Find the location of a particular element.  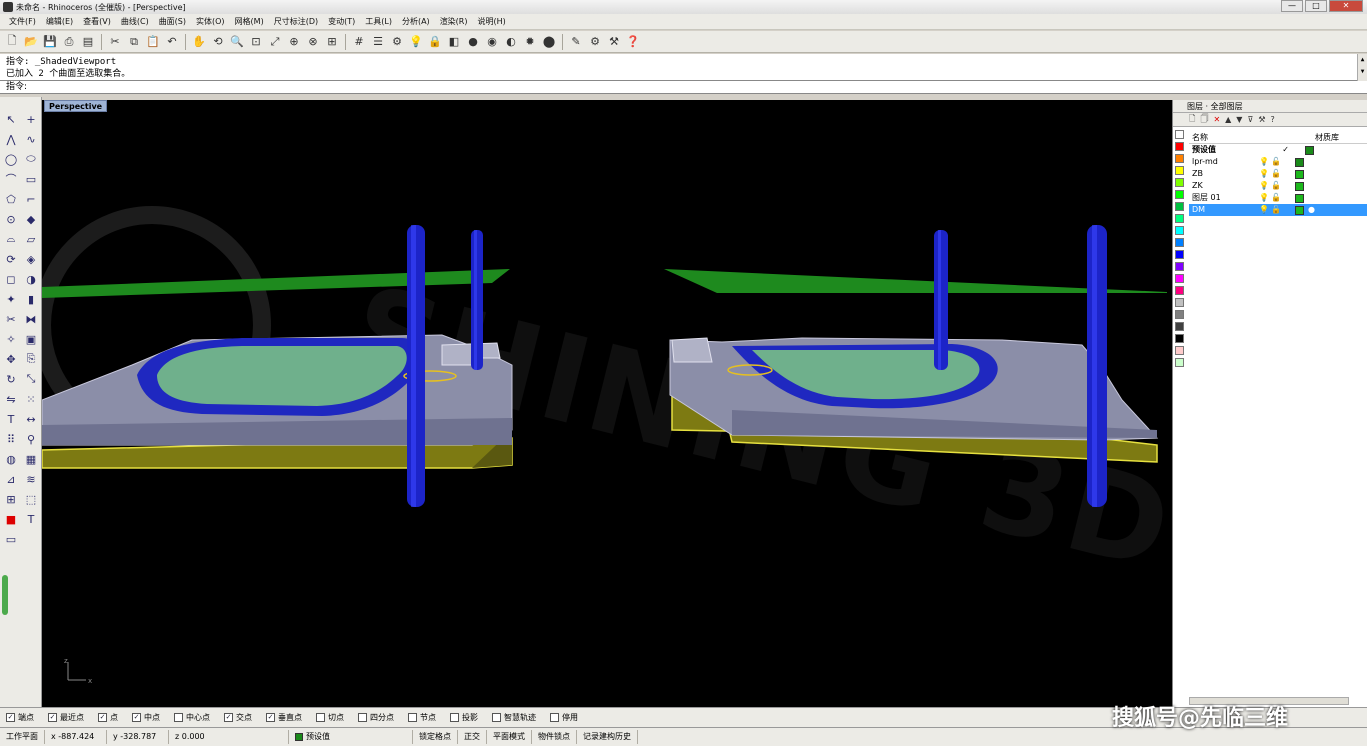

palette-drag-handle is located at coordinates (5, 595).